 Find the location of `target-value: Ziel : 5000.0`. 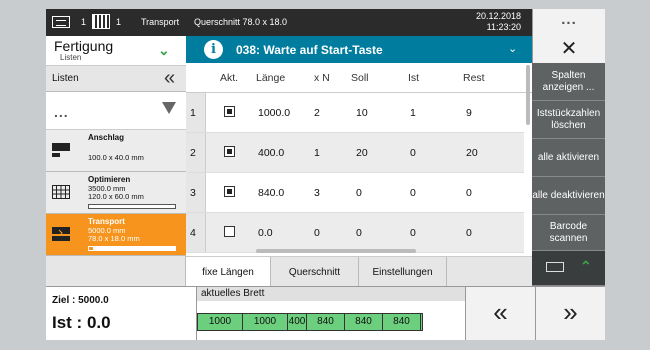

target-value: Ziel : 5000.0 is located at coordinates (80, 300).